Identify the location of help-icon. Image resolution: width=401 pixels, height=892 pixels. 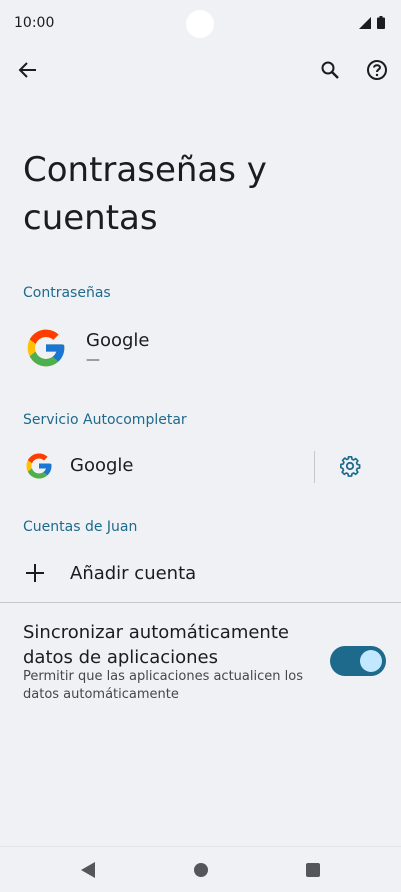
(377, 70).